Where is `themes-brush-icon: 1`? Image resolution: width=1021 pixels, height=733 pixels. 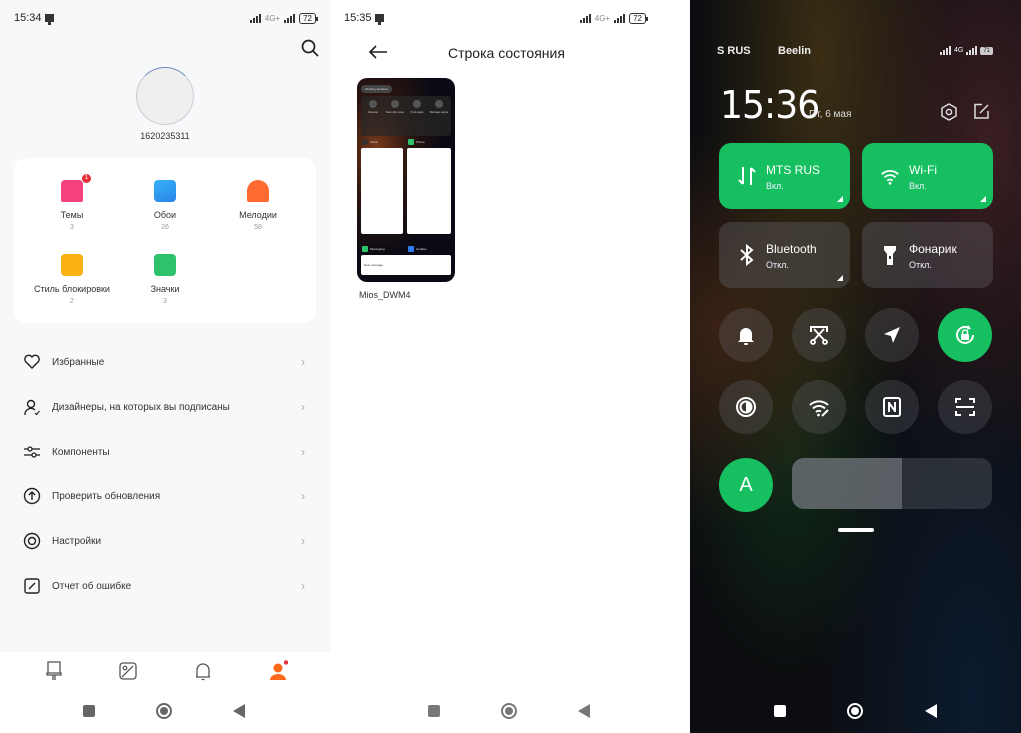
themes-brush-icon: 1 is located at coordinates (76, 188).